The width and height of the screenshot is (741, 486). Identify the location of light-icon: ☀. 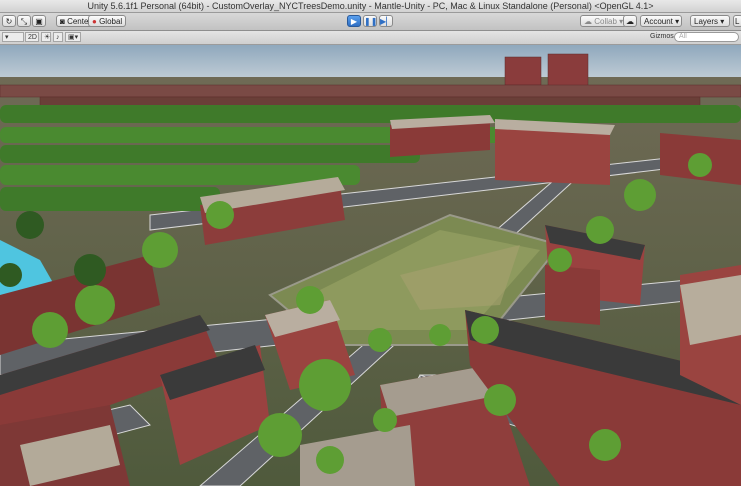
(46, 37).